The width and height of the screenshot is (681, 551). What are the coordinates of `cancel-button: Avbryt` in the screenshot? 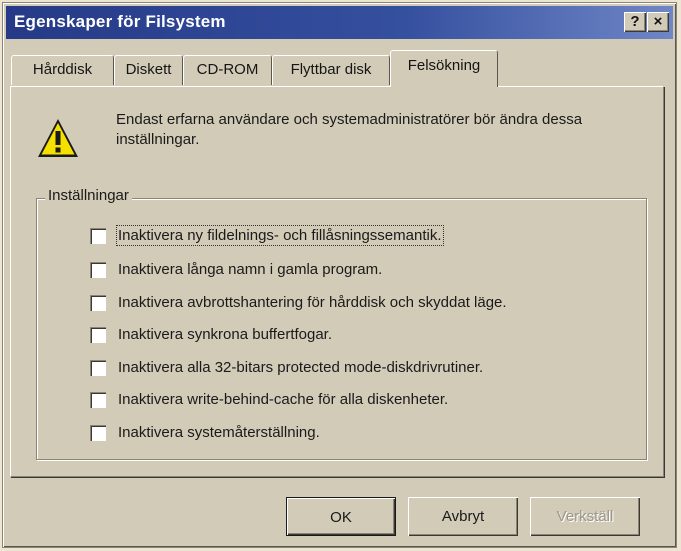 It's located at (463, 516).